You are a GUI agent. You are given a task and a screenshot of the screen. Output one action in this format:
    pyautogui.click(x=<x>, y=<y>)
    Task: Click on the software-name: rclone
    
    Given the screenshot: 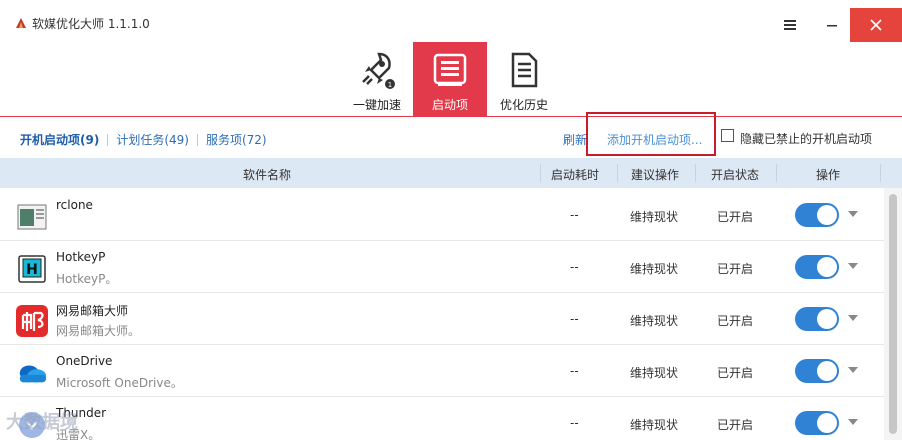 What is the action you would take?
    pyautogui.click(x=74, y=205)
    